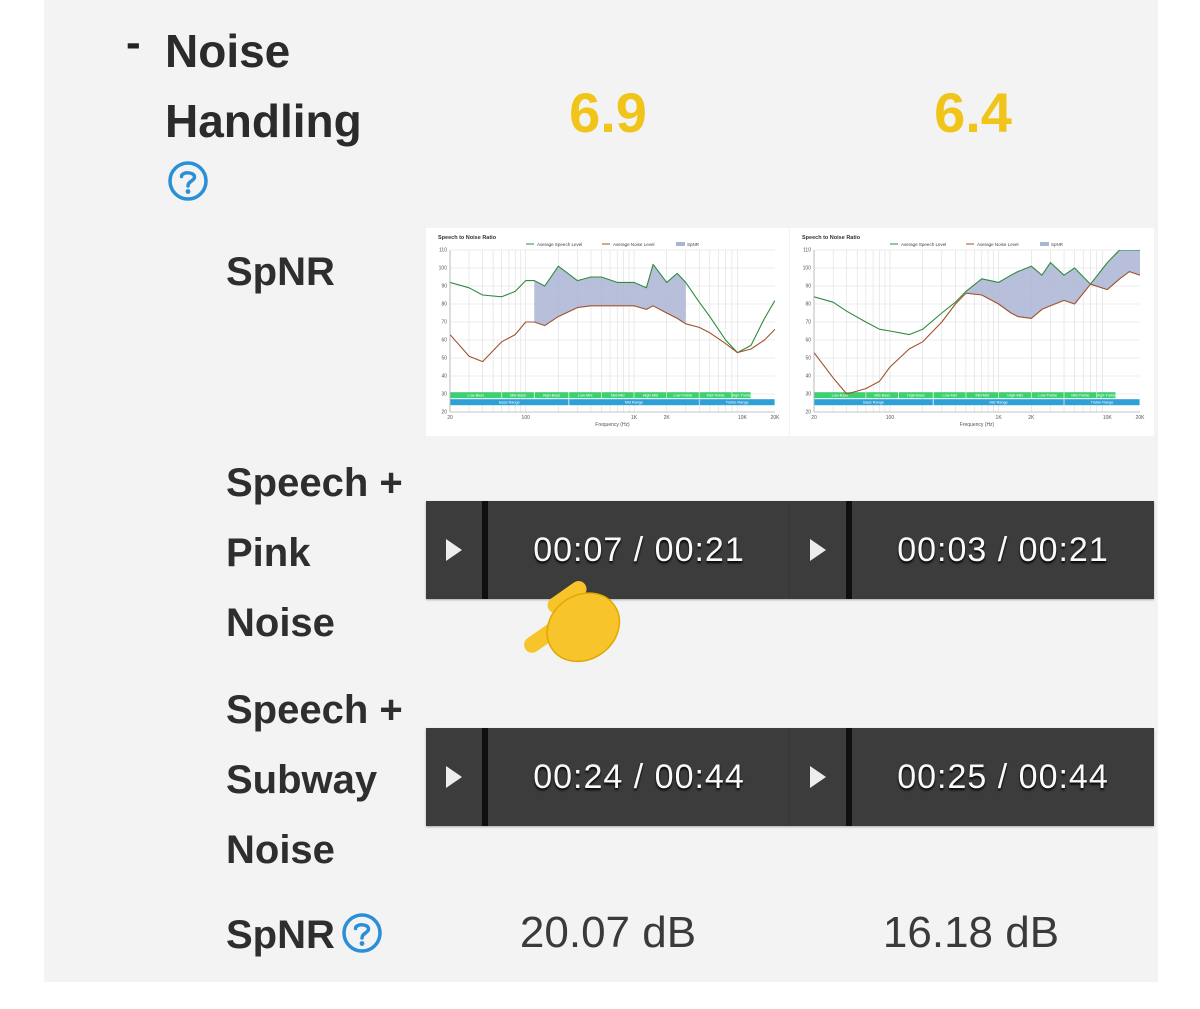 The height and width of the screenshot is (1009, 1200). Describe the element at coordinates (263, 121) in the screenshot. I see `section-title-line2: Handling` at that location.